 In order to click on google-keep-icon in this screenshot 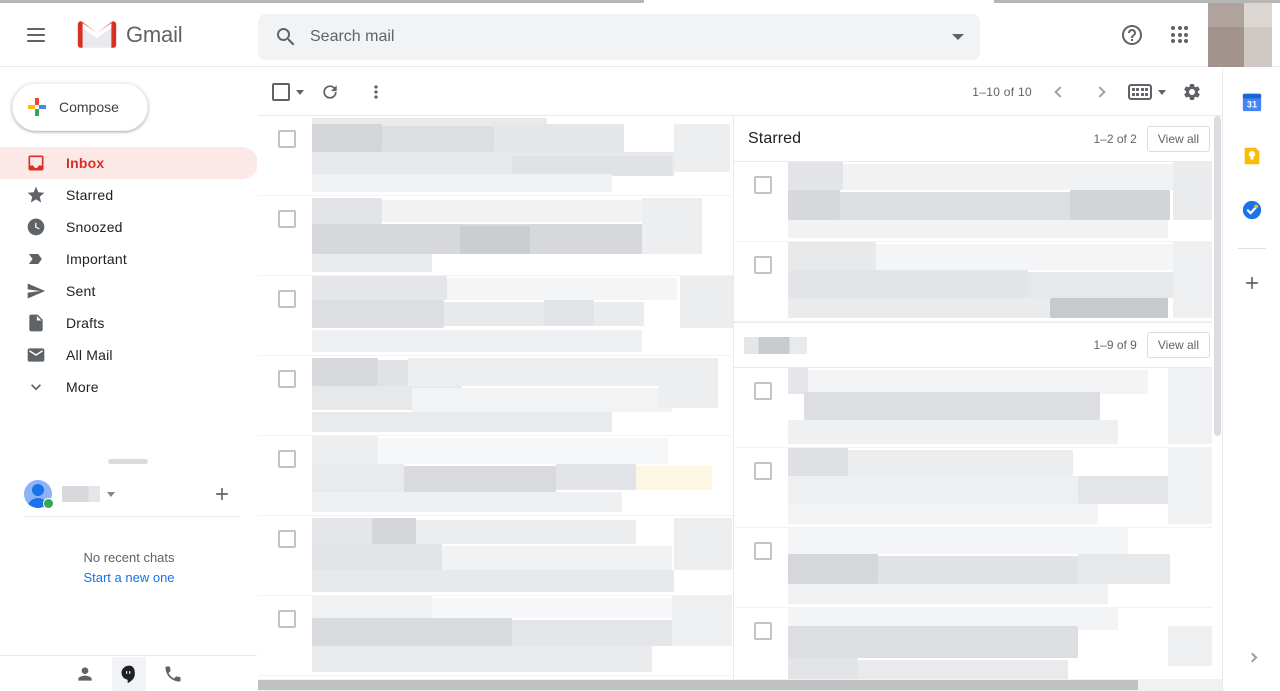, I will do `click(1251, 156)`.